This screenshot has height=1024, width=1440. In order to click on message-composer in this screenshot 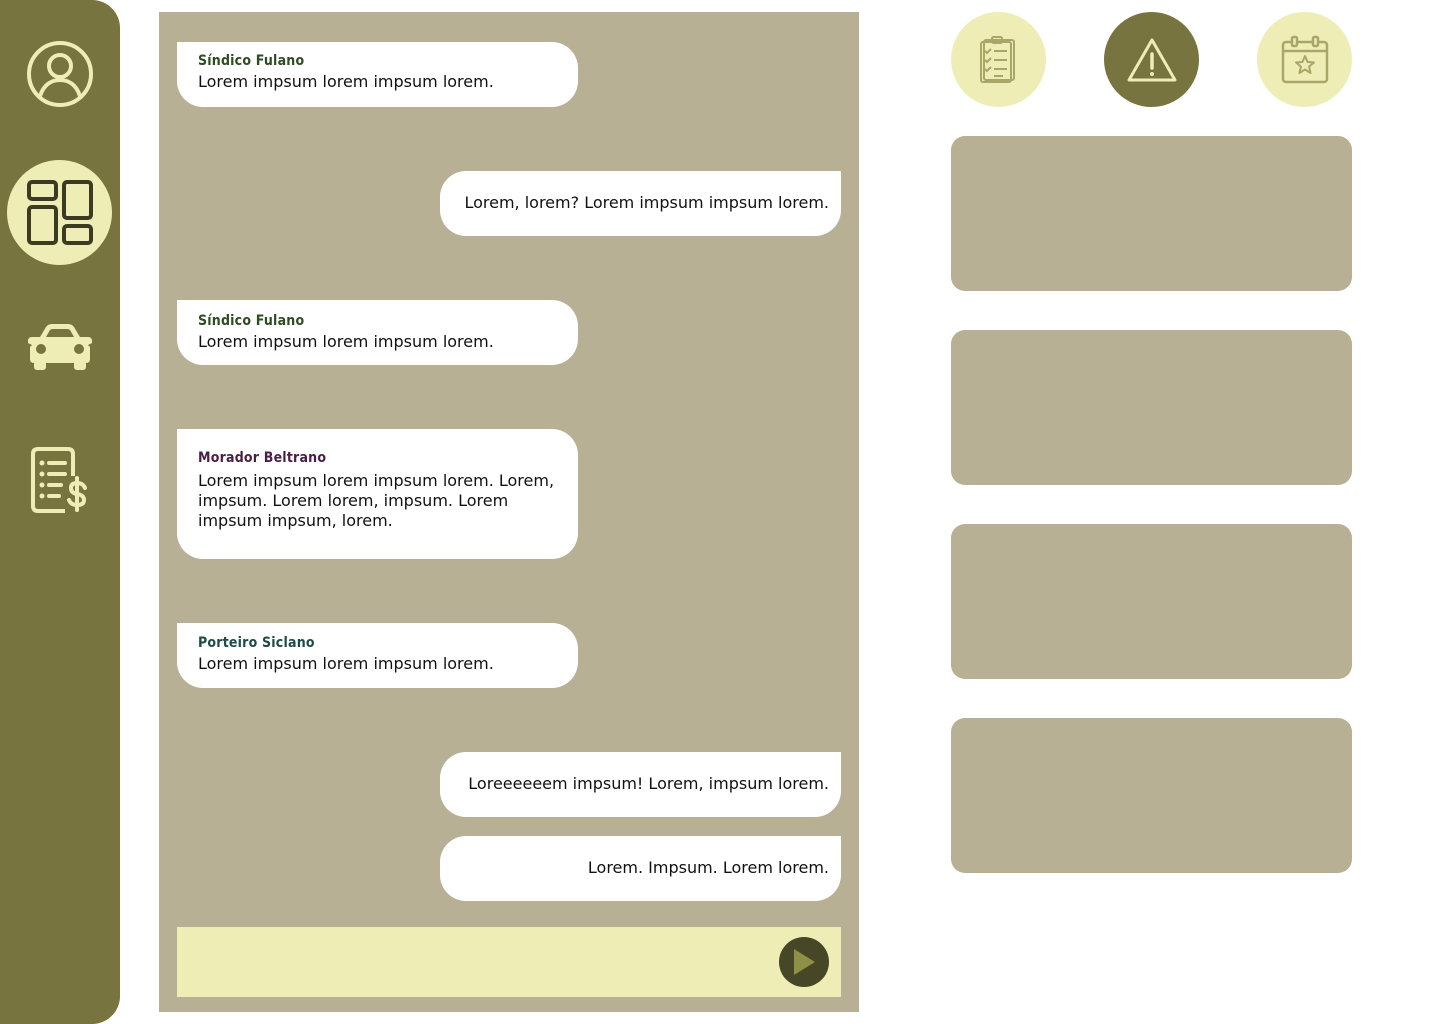, I will do `click(509, 962)`.